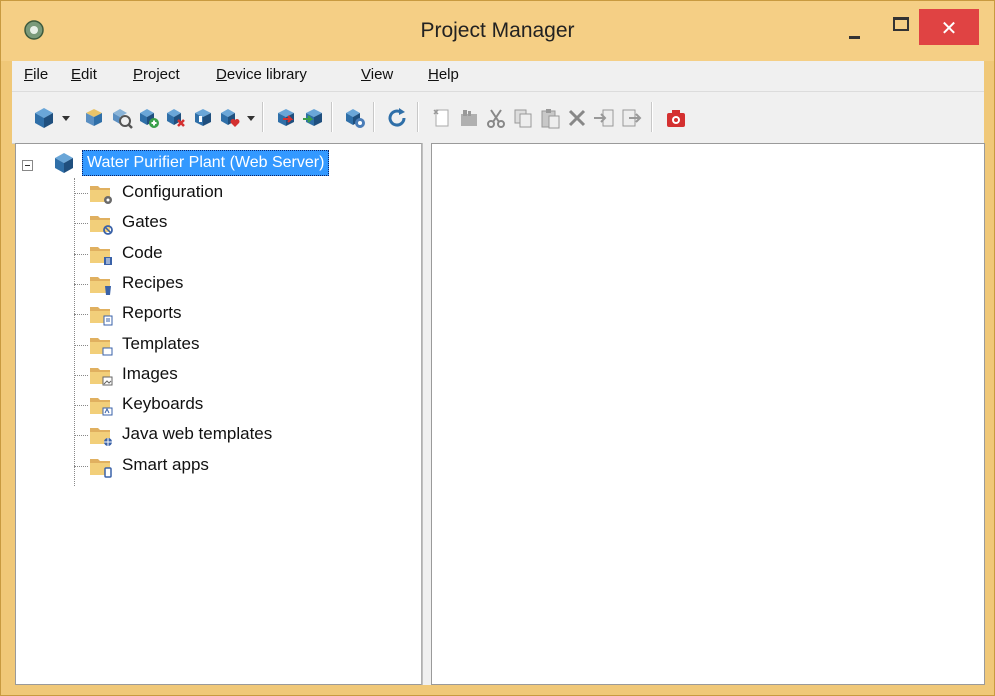 This screenshot has width=995, height=696. I want to click on download-icon, so click(313, 118).